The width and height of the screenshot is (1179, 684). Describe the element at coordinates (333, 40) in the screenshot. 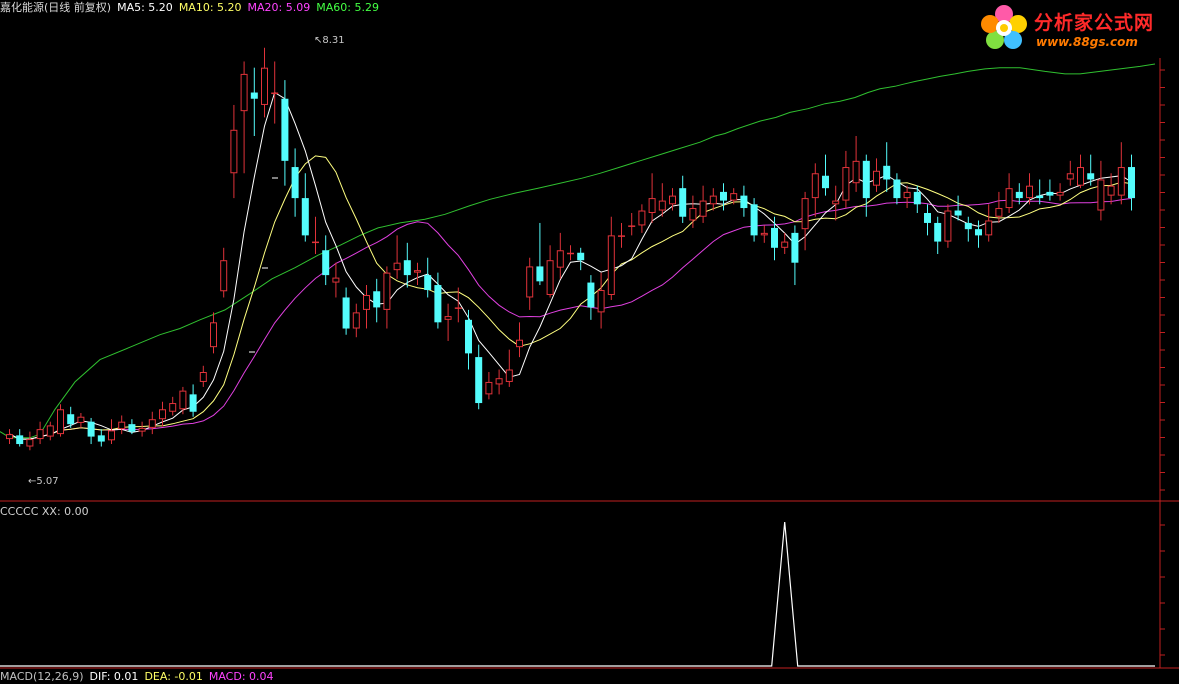

I see `high-price-value: 8.31` at that location.